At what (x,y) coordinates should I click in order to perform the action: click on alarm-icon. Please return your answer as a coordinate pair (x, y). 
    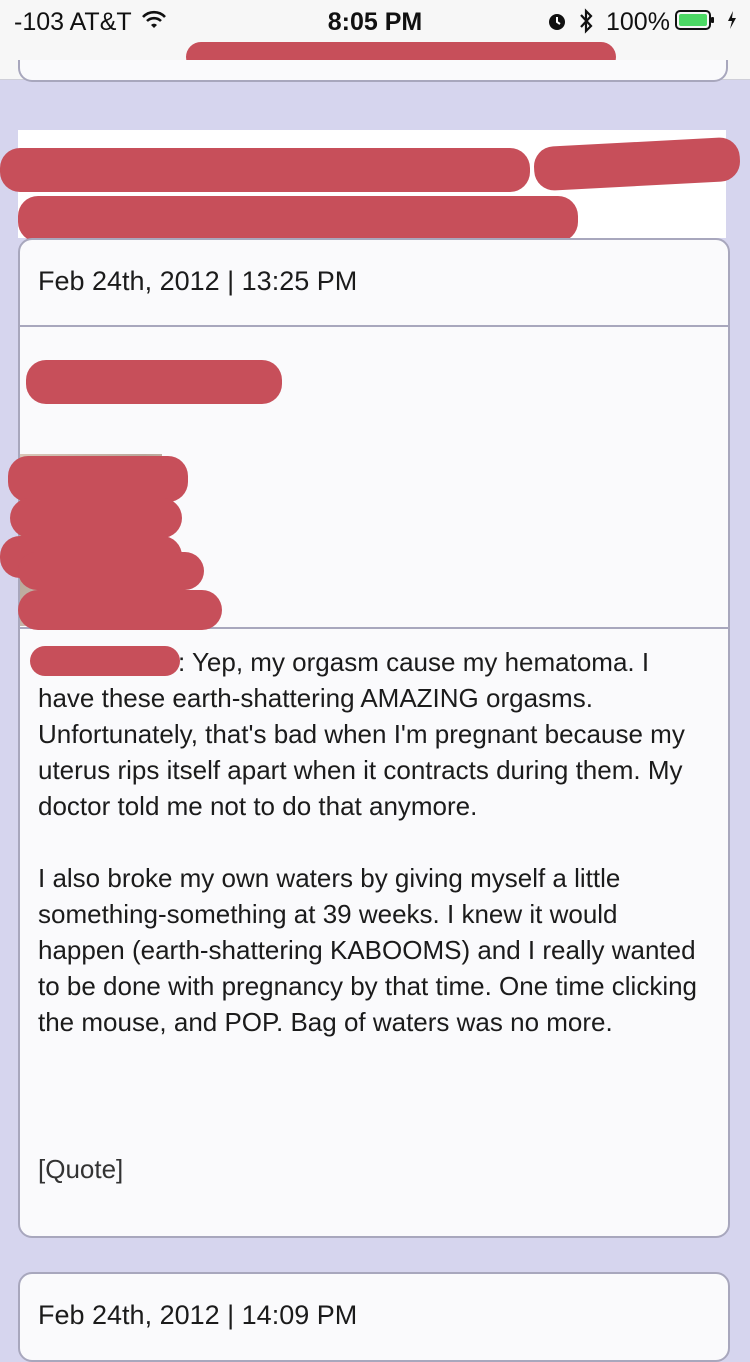
    Looking at the image, I should click on (557, 22).